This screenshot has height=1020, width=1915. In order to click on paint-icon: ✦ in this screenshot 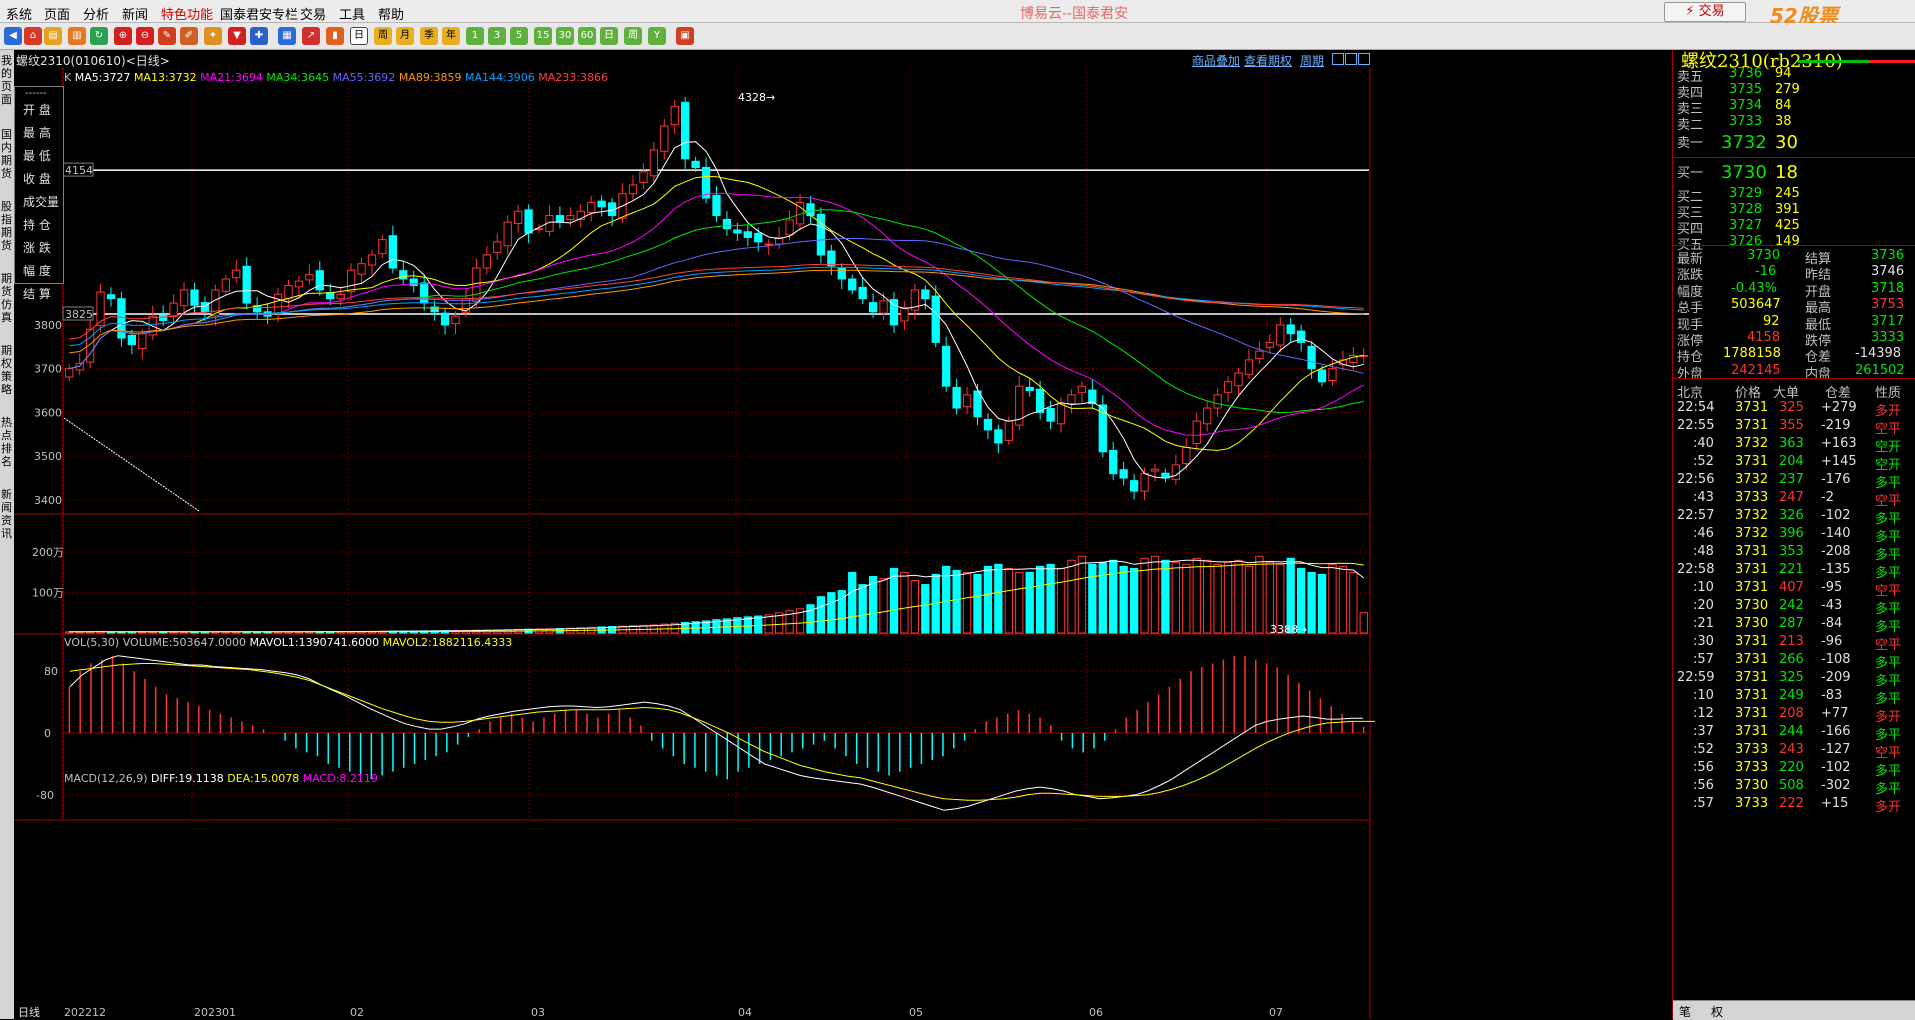, I will do `click(213, 36)`.